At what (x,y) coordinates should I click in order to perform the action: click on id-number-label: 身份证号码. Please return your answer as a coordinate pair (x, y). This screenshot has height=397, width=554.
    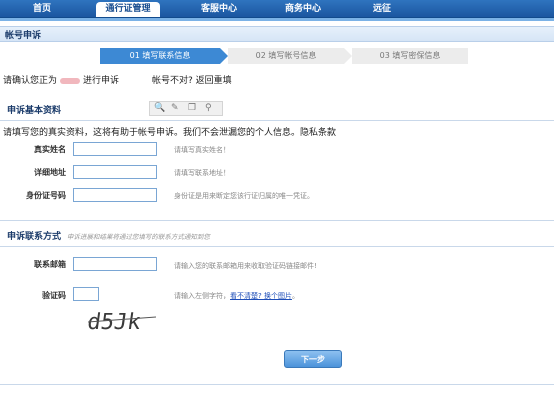
    Looking at the image, I should click on (46, 195).